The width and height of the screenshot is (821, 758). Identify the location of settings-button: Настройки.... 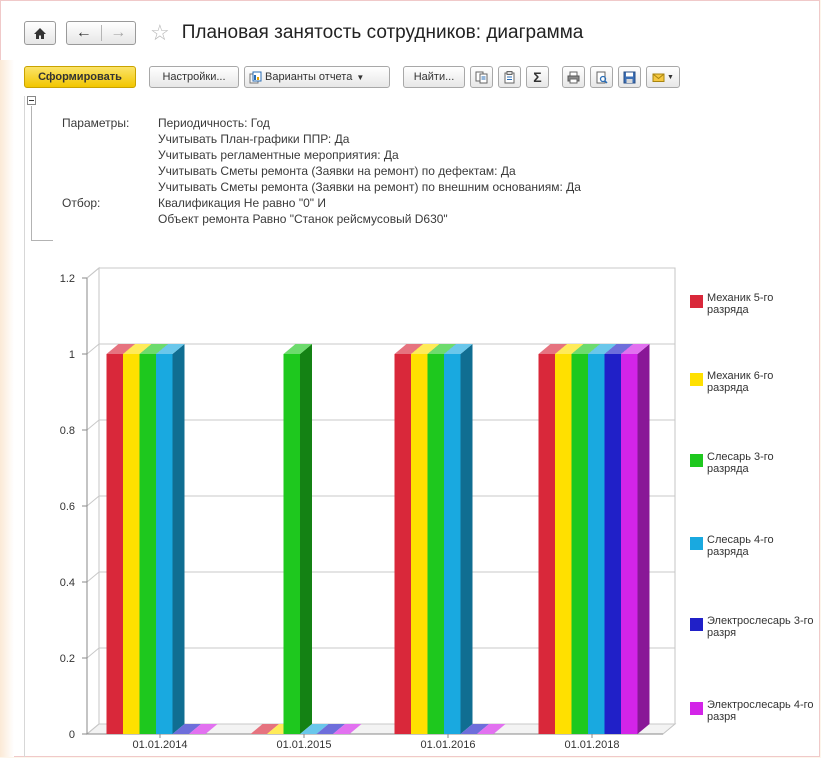
(194, 77).